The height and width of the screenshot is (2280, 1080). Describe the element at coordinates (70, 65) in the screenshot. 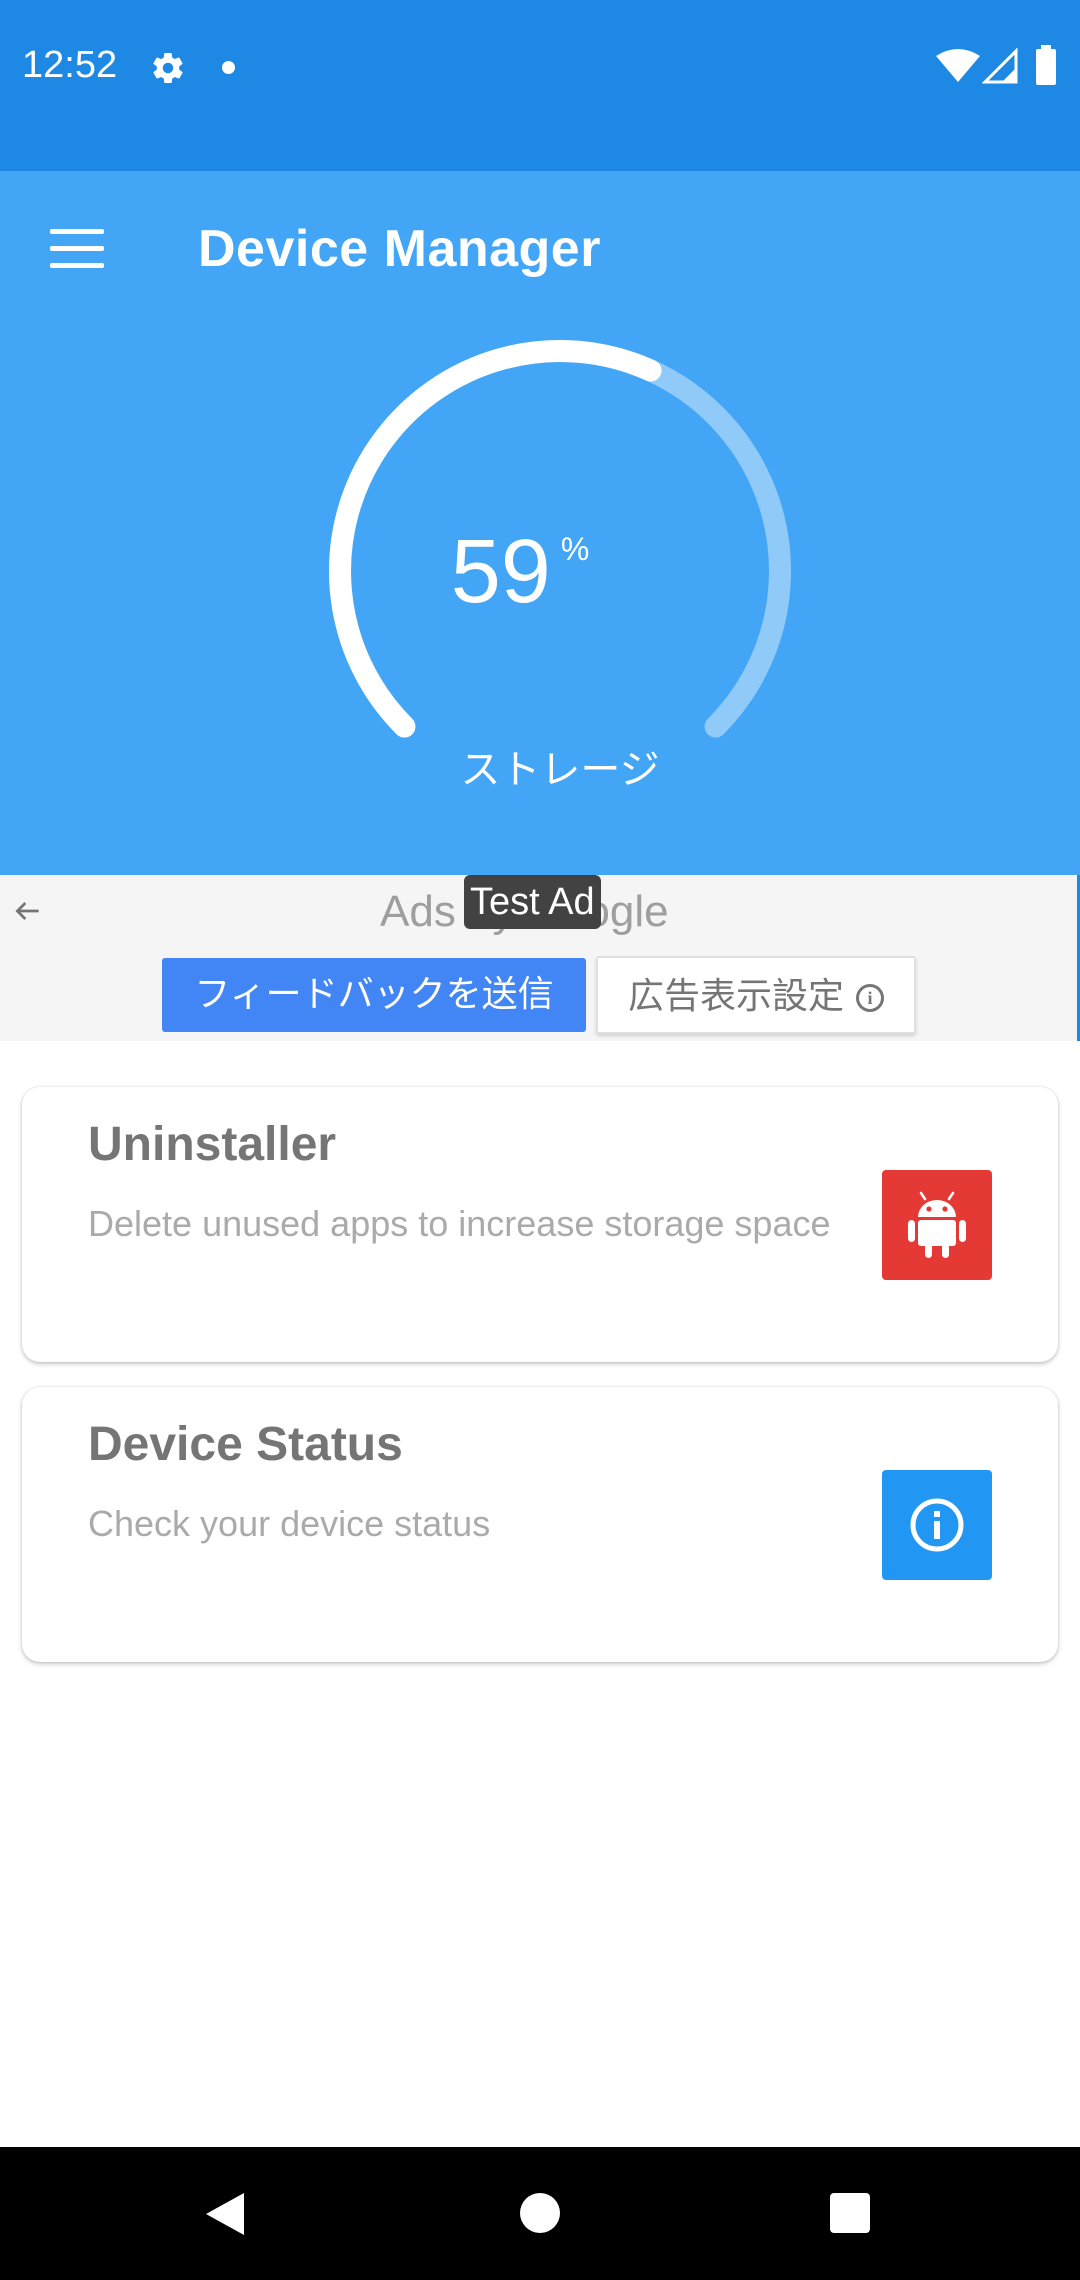

I see `status-time: 12:52` at that location.